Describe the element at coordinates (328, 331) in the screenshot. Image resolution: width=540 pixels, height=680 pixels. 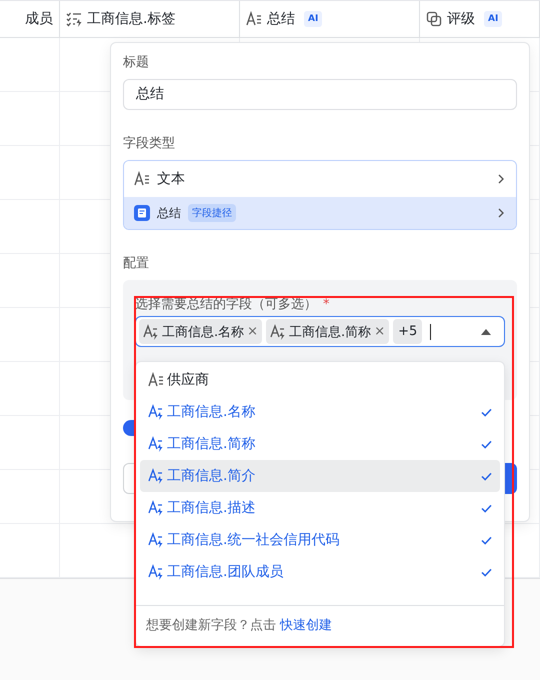
I see `selected-tag: 工商信息.简称 ×` at that location.